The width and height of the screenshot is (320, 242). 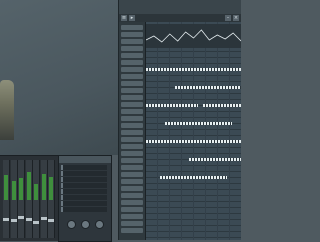 I want to click on plugin-panel, so click(x=85, y=198).